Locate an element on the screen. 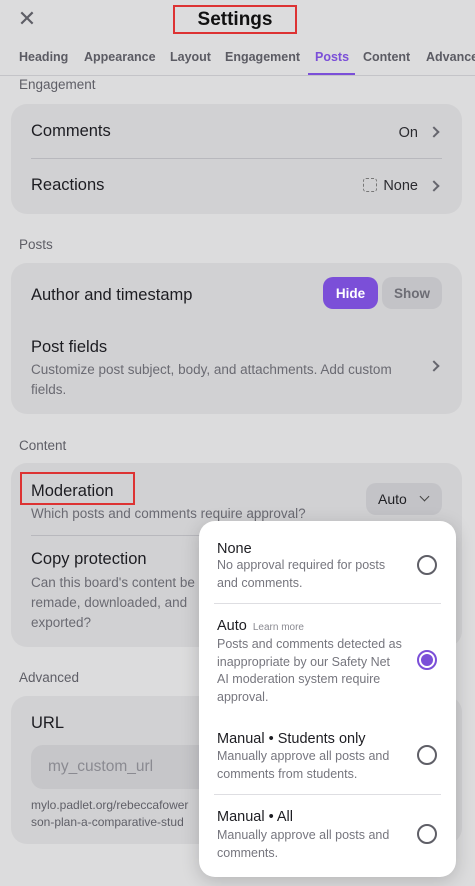 This screenshot has width=475, height=886. option-title-wrap: Auto Learn more is located at coordinates (260, 626).